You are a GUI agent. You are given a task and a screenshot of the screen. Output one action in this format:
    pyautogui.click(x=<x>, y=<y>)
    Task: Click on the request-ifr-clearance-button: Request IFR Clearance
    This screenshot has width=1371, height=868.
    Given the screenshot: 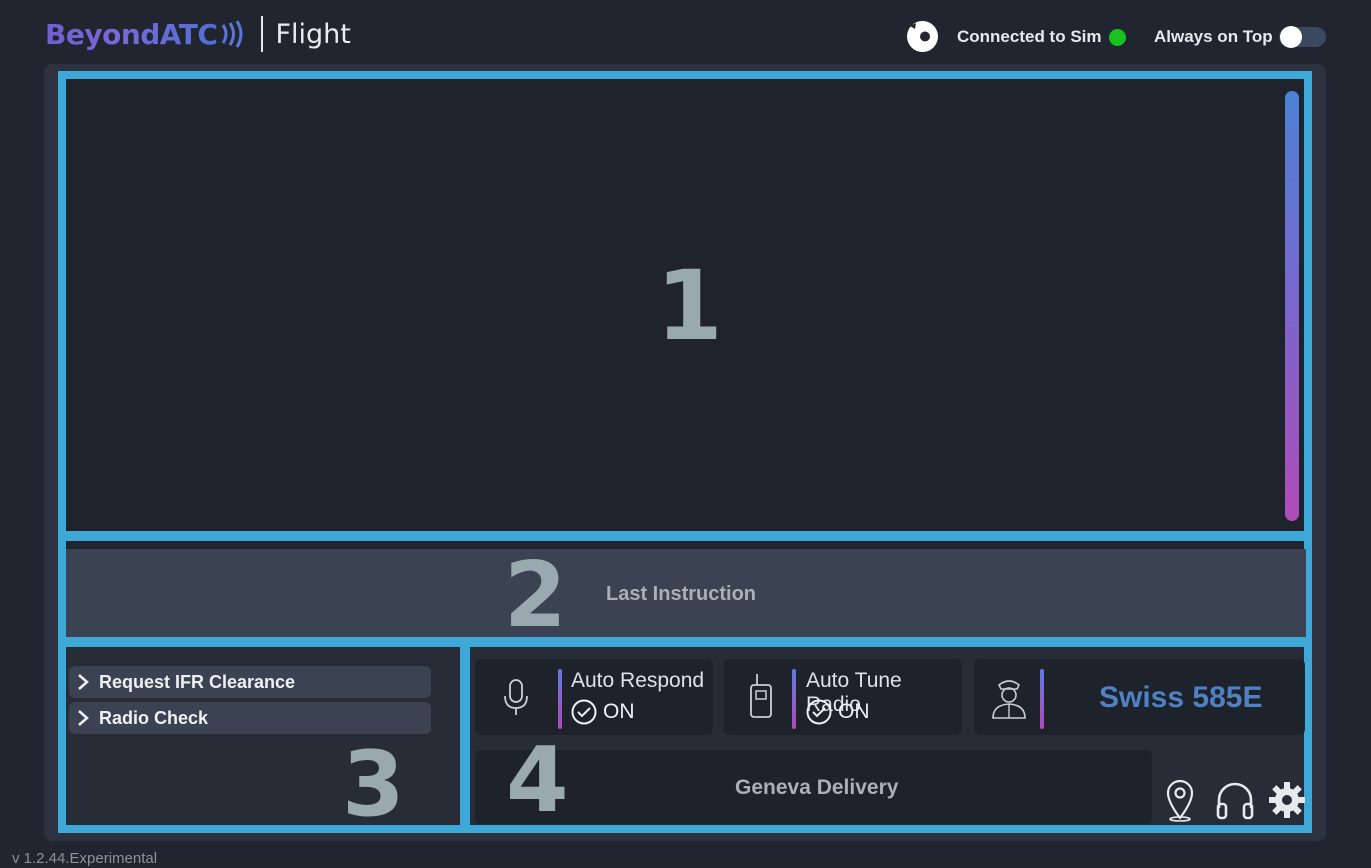 What is the action you would take?
    pyautogui.click(x=250, y=682)
    